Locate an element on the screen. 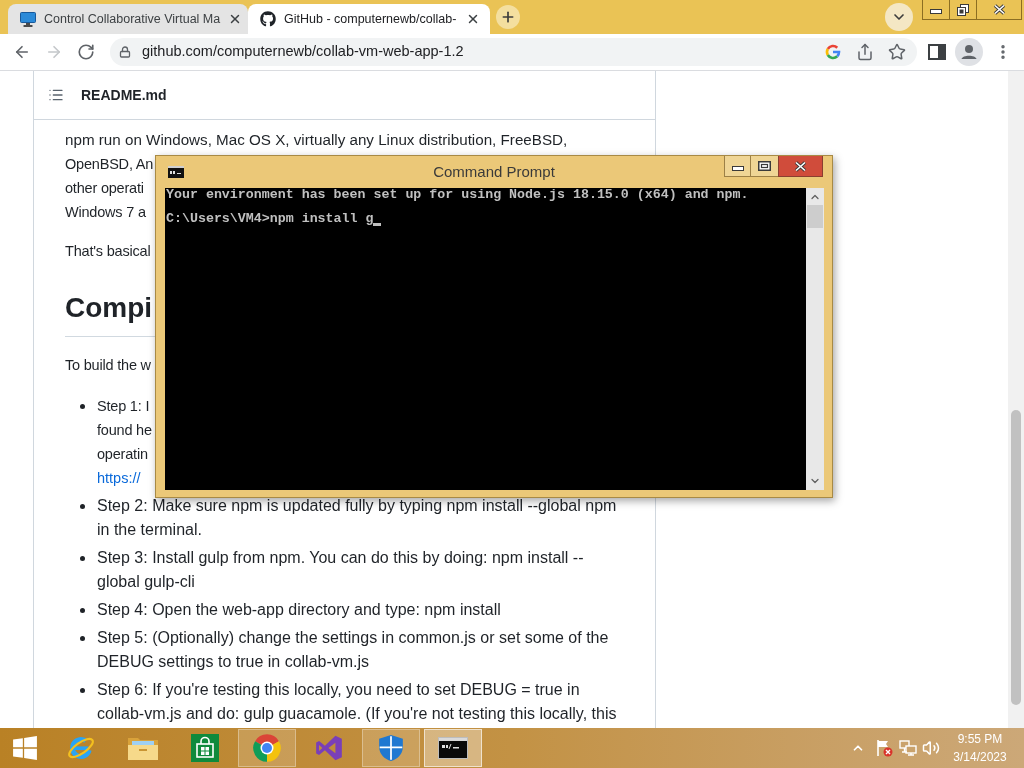  file-name: README.md is located at coordinates (124, 95).